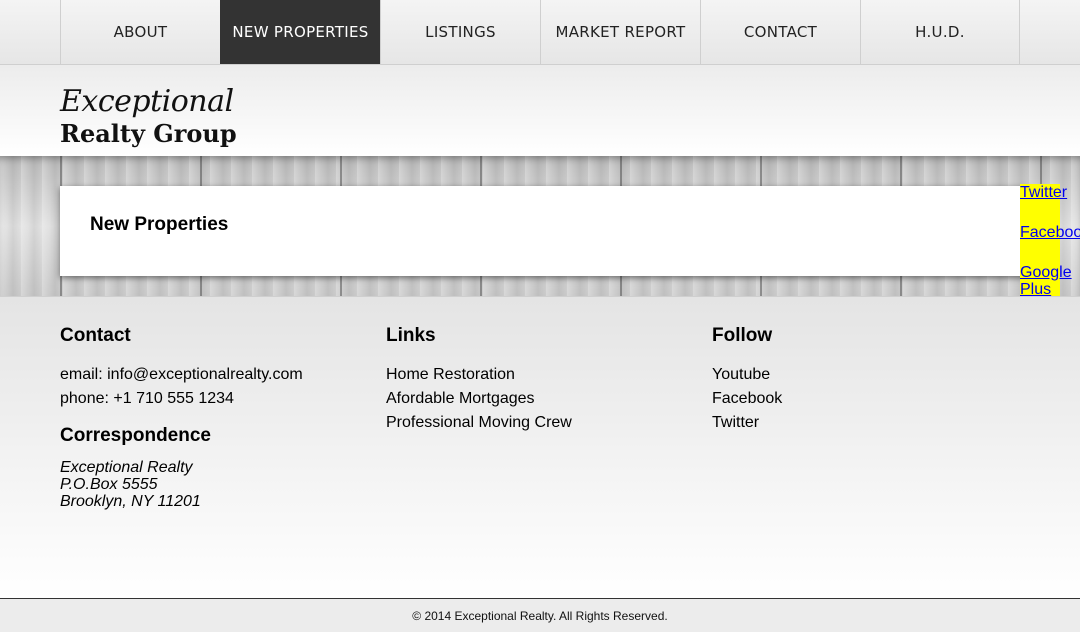 The image size is (1080, 632). Describe the element at coordinates (135, 435) in the screenshot. I see `footer-correspondence-heading: Correspondence` at that location.